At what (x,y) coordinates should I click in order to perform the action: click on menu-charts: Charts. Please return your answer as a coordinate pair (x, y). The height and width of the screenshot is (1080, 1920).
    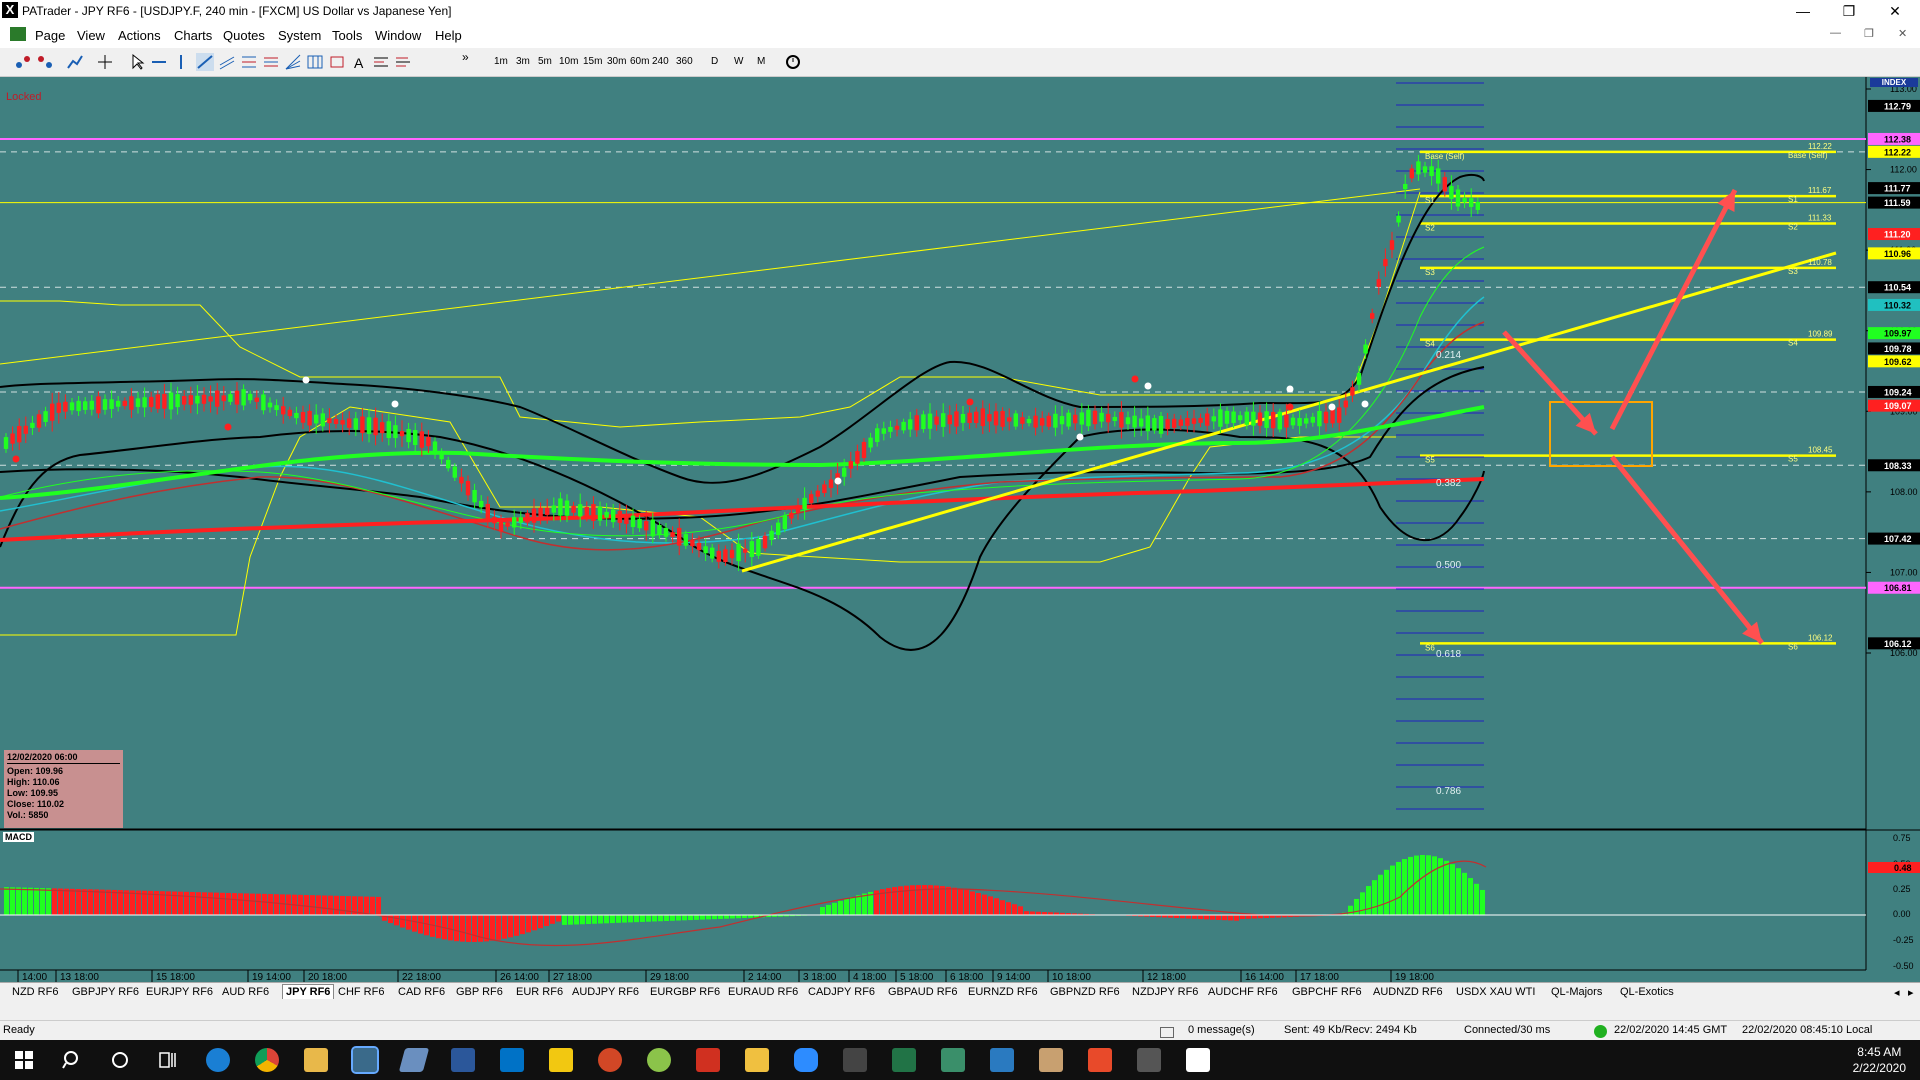
    Looking at the image, I should click on (193, 35).